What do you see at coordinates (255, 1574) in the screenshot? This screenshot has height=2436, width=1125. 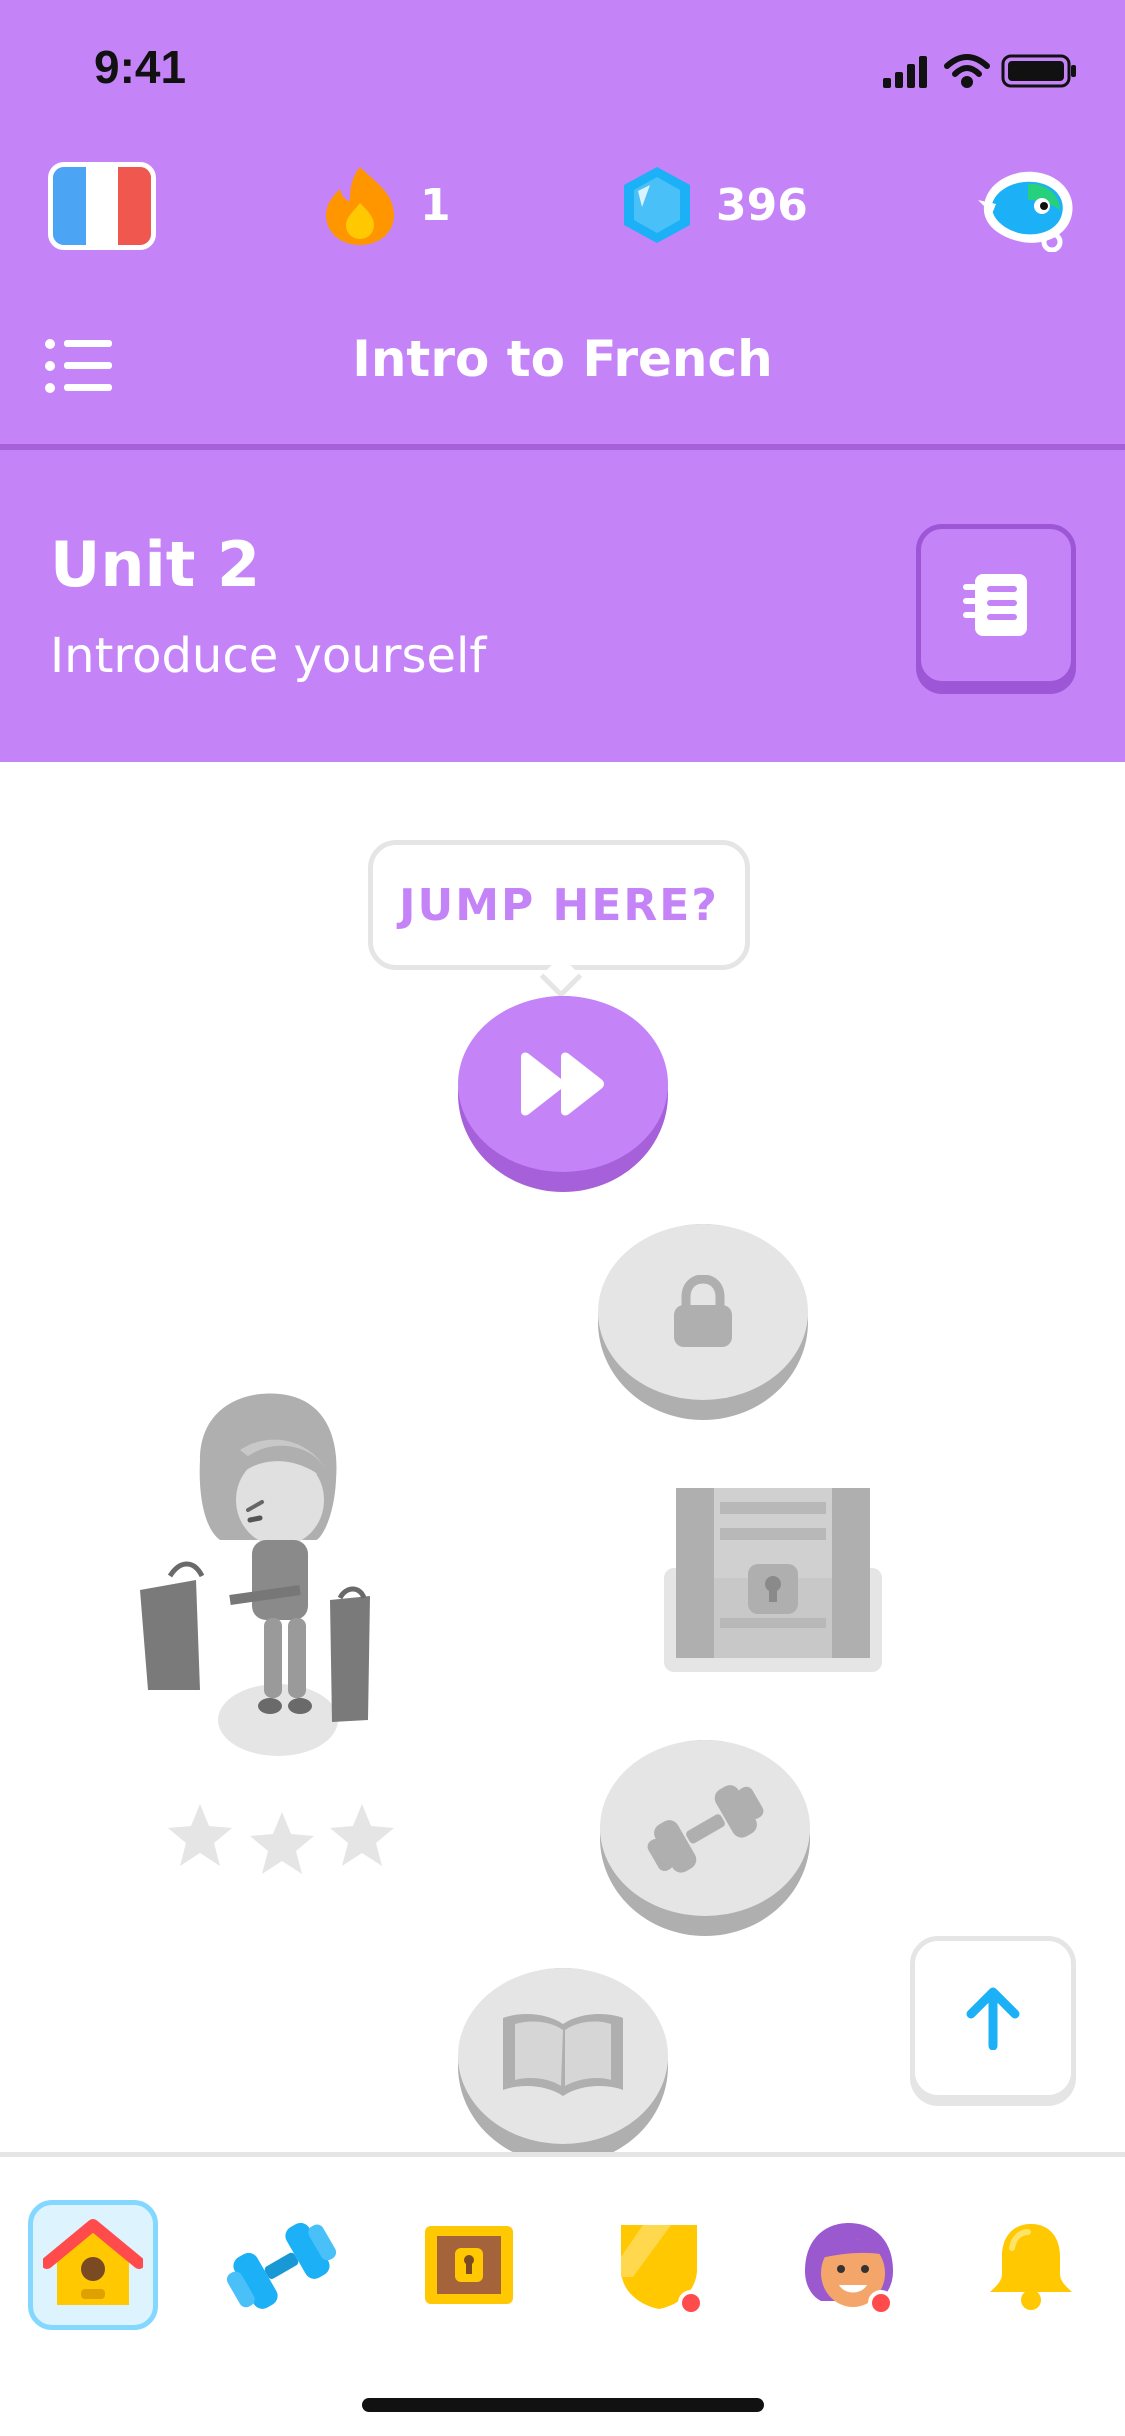 I see `character-illustration` at bounding box center [255, 1574].